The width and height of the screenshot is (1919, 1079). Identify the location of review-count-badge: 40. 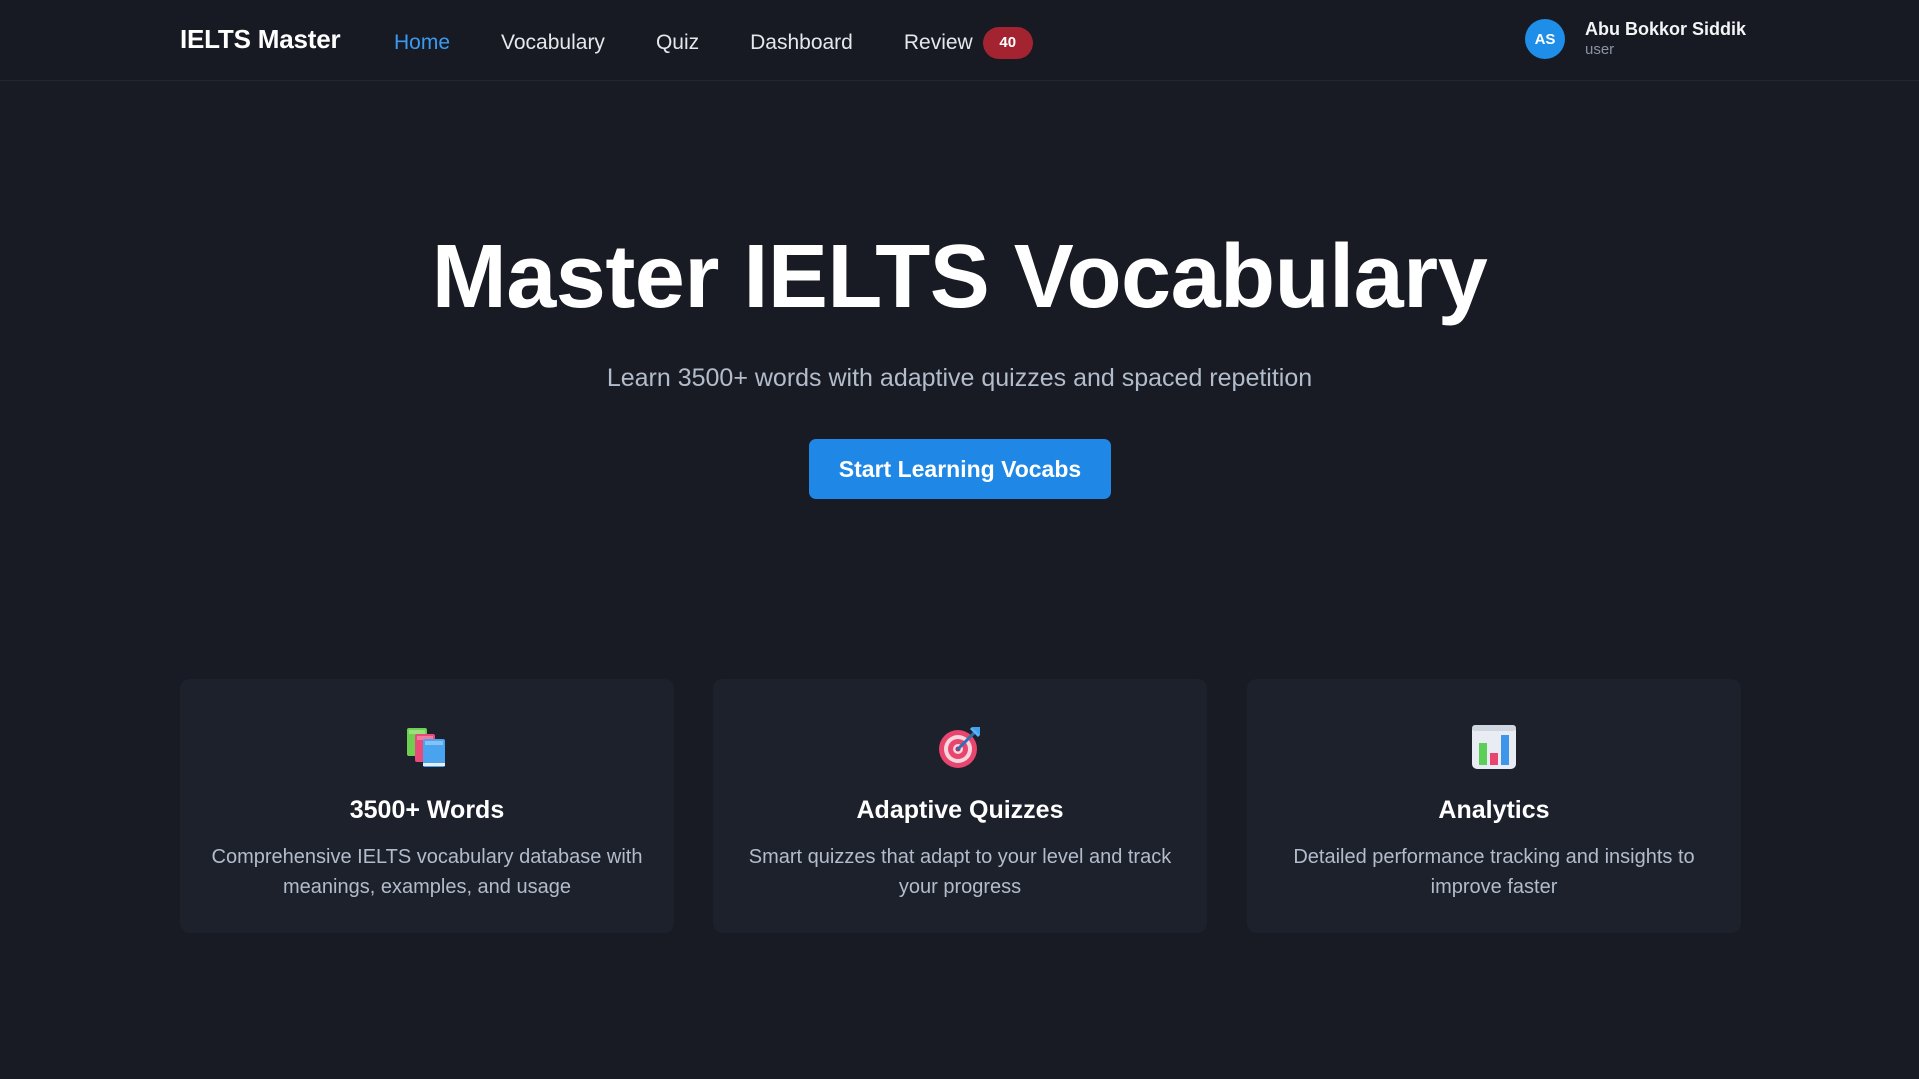
(1007, 43).